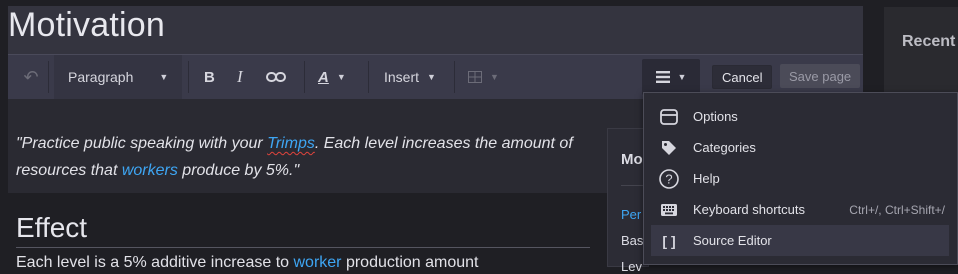 The image size is (958, 274). Describe the element at coordinates (317, 262) in the screenshot. I see `worker-link: worker` at that location.